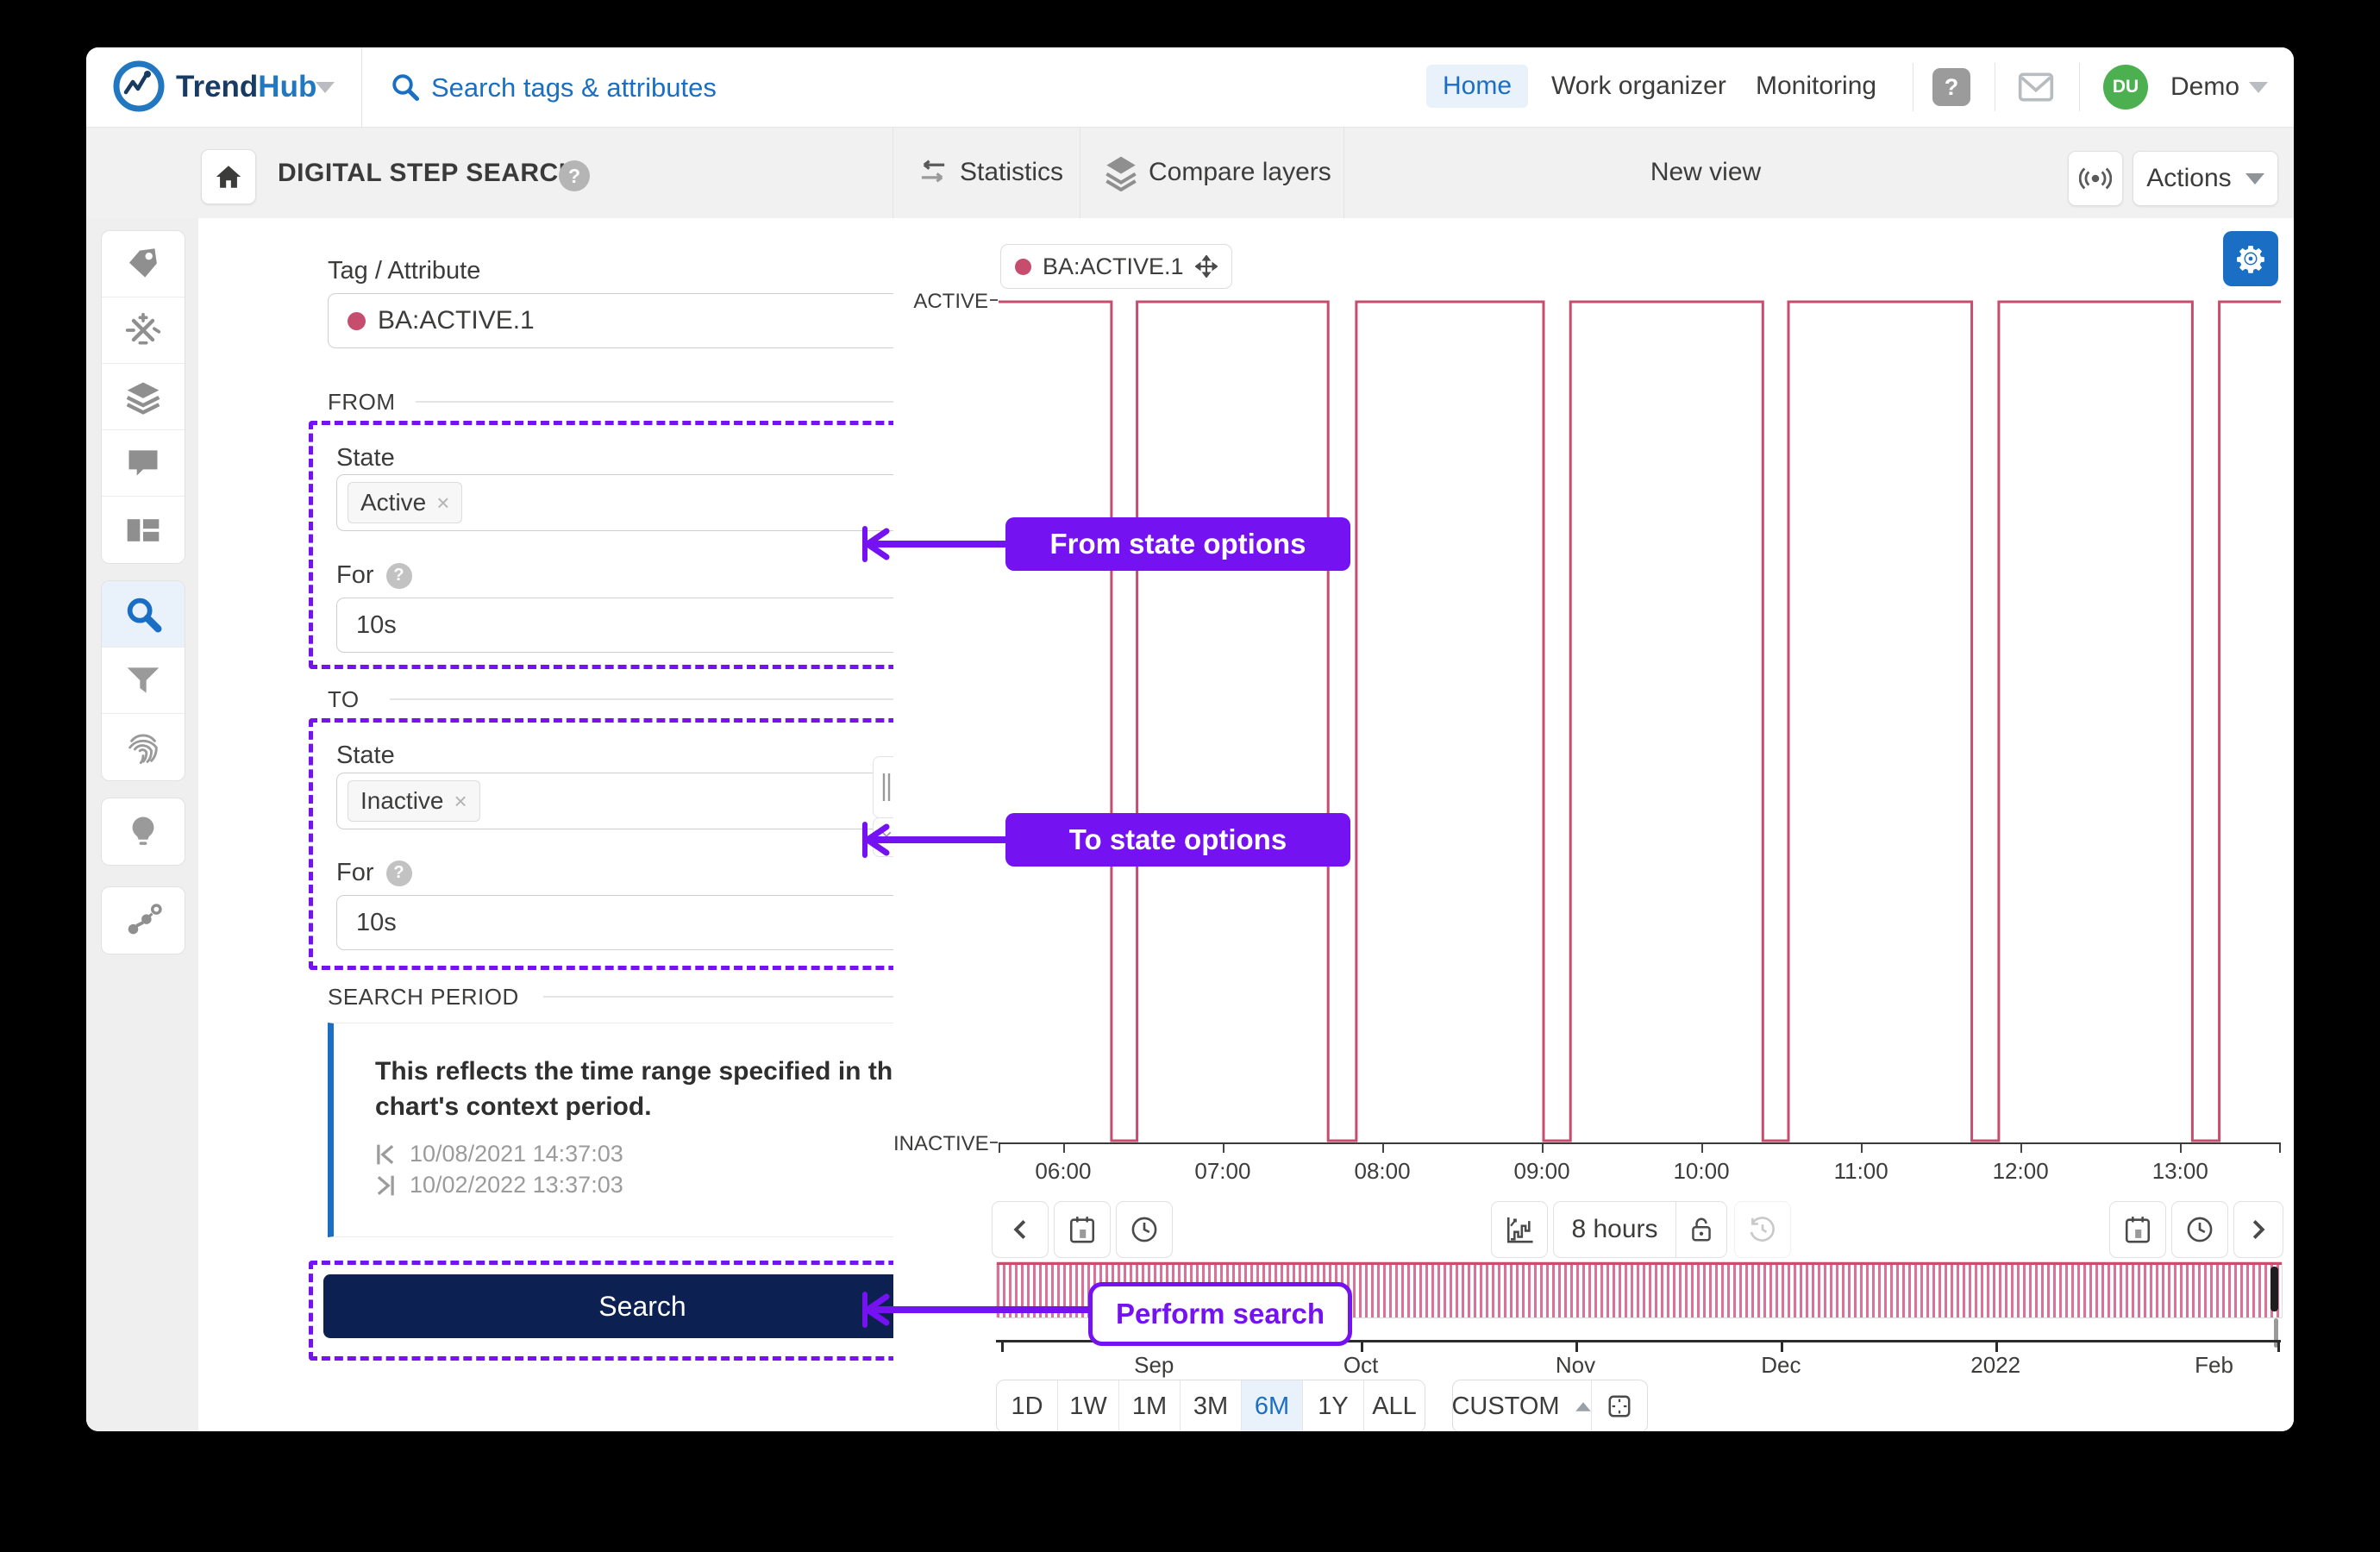 The image size is (2380, 1552). I want to click on minimap-month-label: Nov, so click(1576, 1365).